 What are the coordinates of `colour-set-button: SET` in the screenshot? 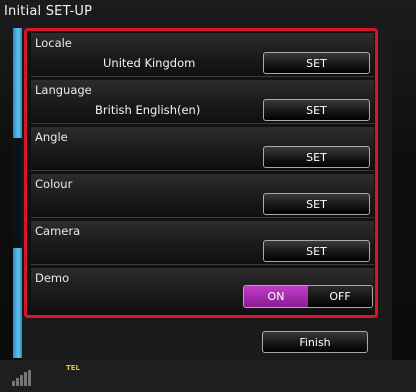 It's located at (316, 204).